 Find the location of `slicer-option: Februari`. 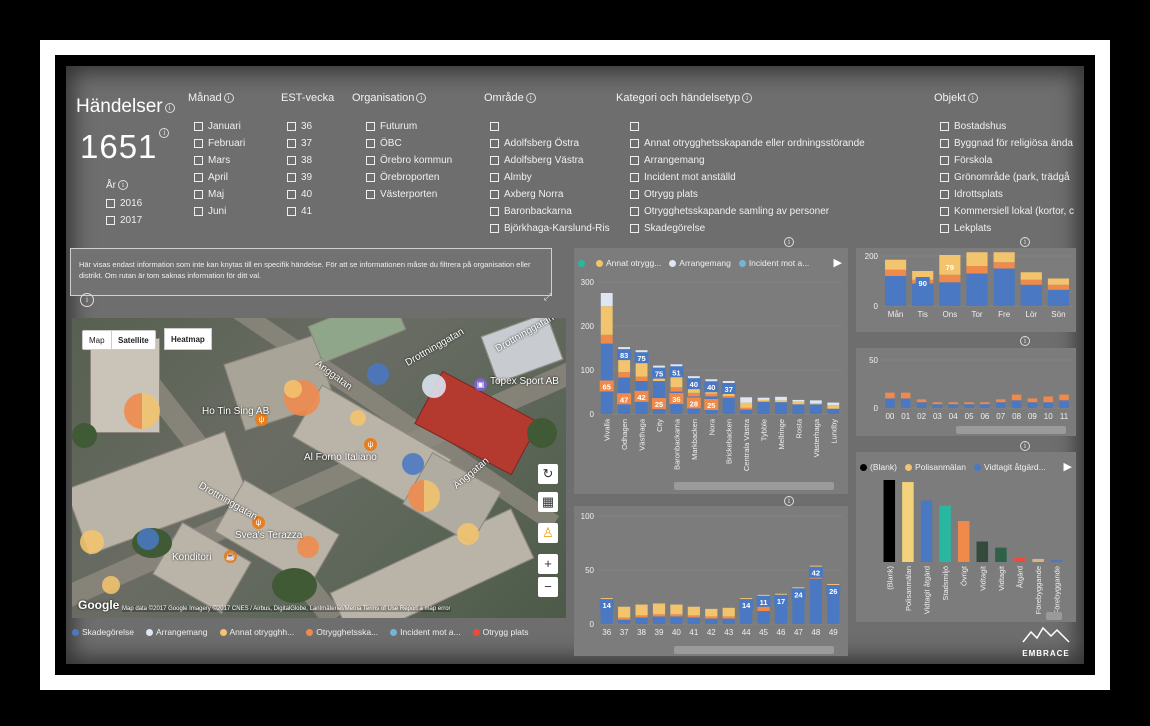

slicer-option: Februari is located at coordinates (231, 143).